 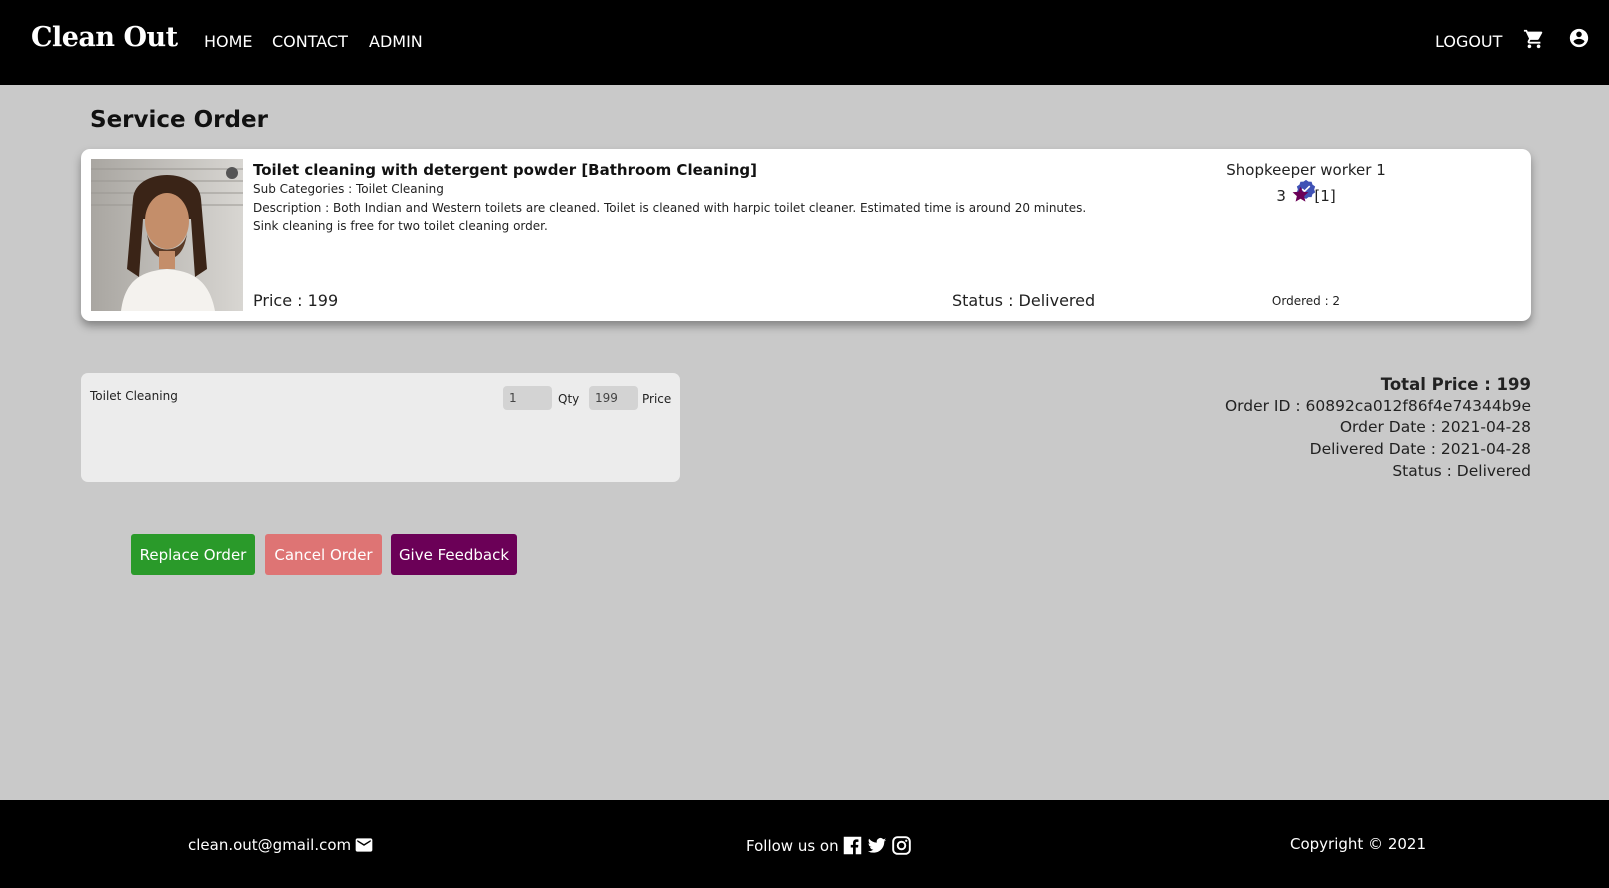 I want to click on account-circle-icon, so click(x=1579, y=40).